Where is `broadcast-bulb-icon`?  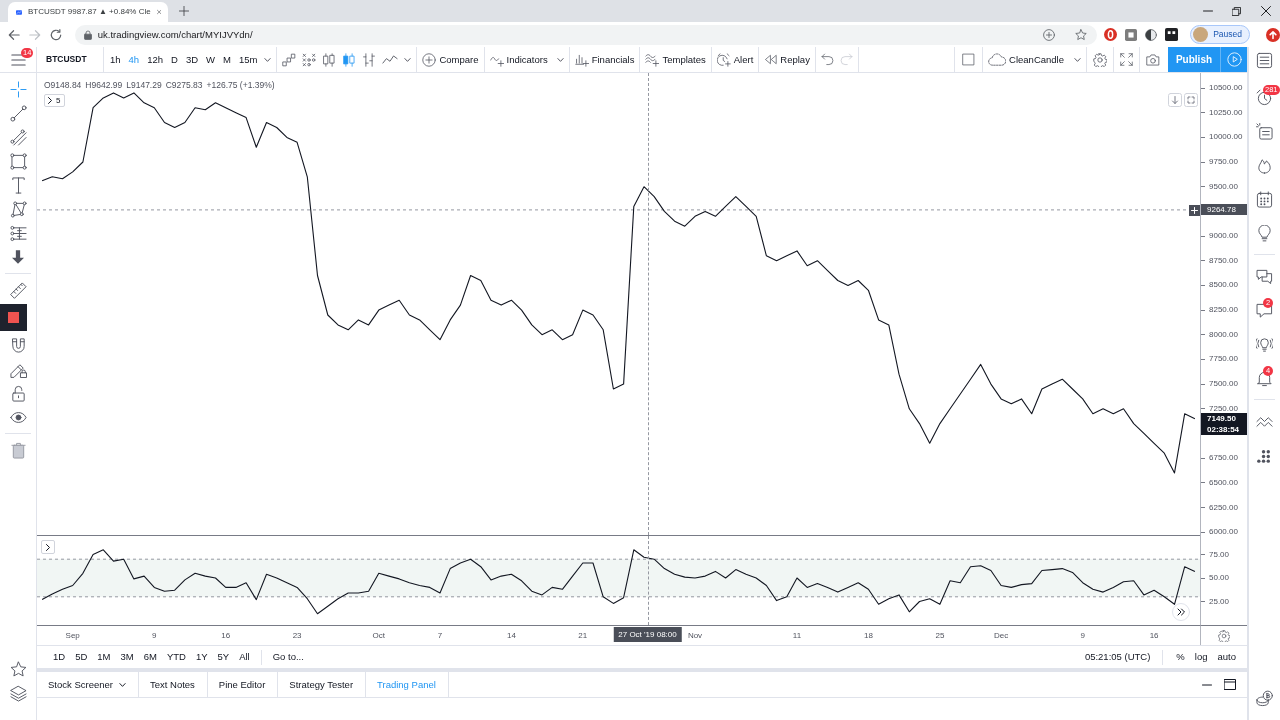 broadcast-bulb-icon is located at coordinates (1264, 344).